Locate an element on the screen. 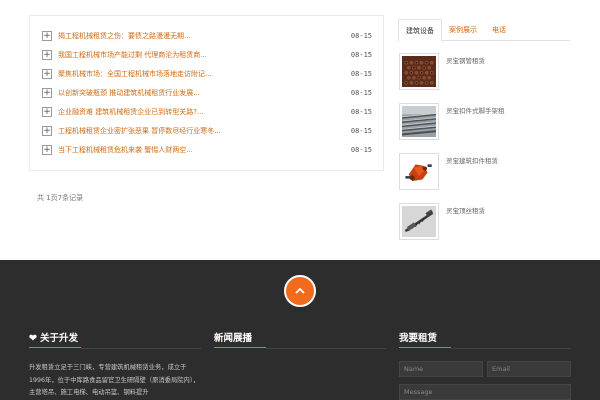 The height and width of the screenshot is (400, 600). chevron-up-icon is located at coordinates (300, 290).